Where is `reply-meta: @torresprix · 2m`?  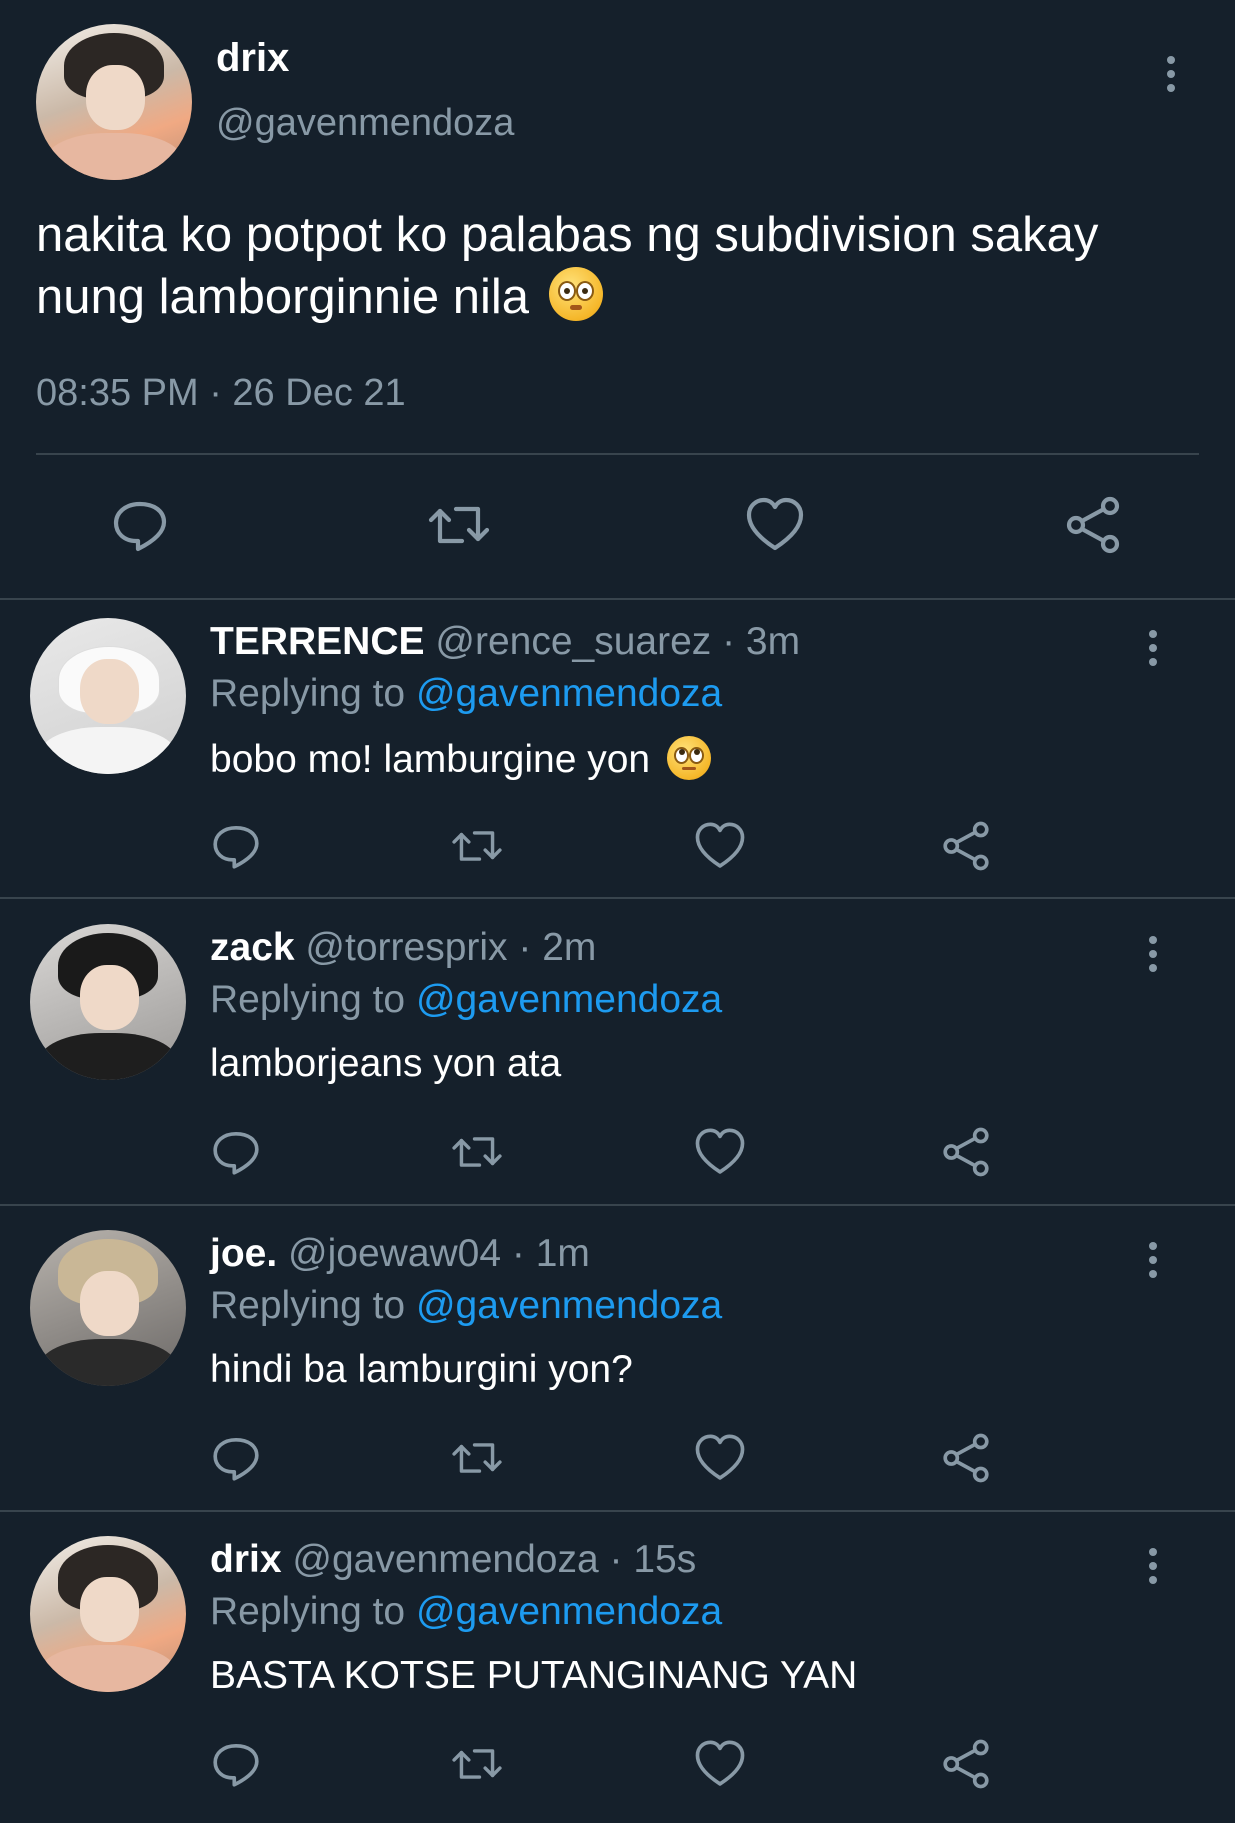 reply-meta: @torresprix · 2m is located at coordinates (450, 947).